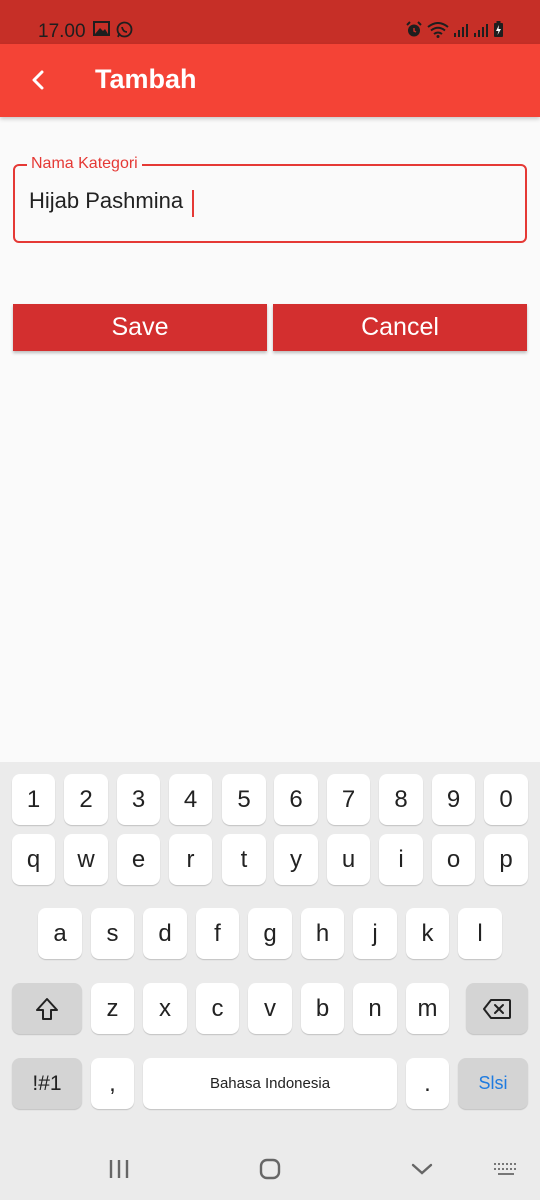  What do you see at coordinates (62, 31) in the screenshot?
I see `status-time: 17.00` at bounding box center [62, 31].